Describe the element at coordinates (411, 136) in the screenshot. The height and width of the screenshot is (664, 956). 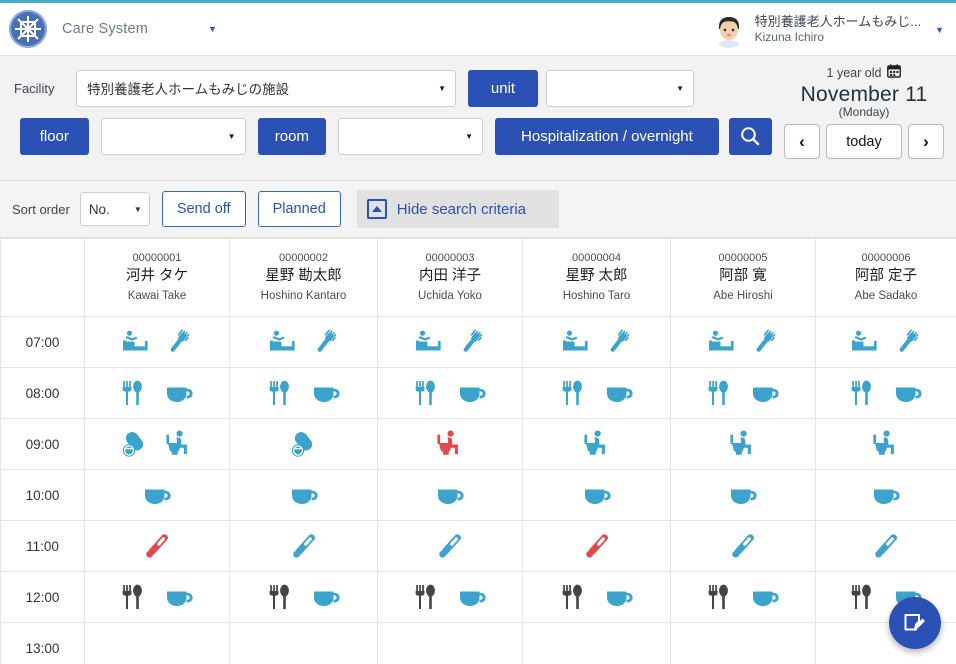
I see `room-select: ▼` at that location.